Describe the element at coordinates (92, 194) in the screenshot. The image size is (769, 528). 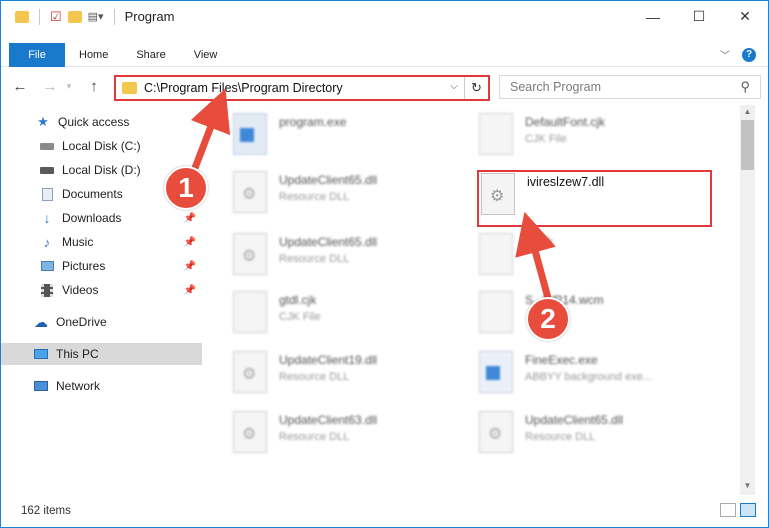
I see `sidebar-item-label: Documents` at that location.